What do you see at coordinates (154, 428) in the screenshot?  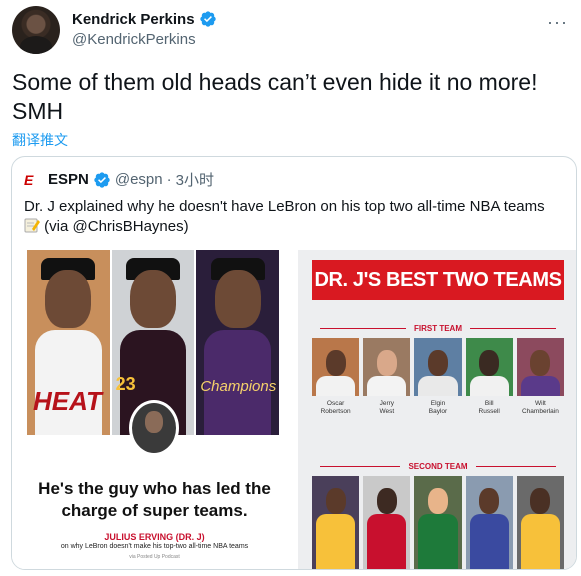 I see `dr-j-portrait` at bounding box center [154, 428].